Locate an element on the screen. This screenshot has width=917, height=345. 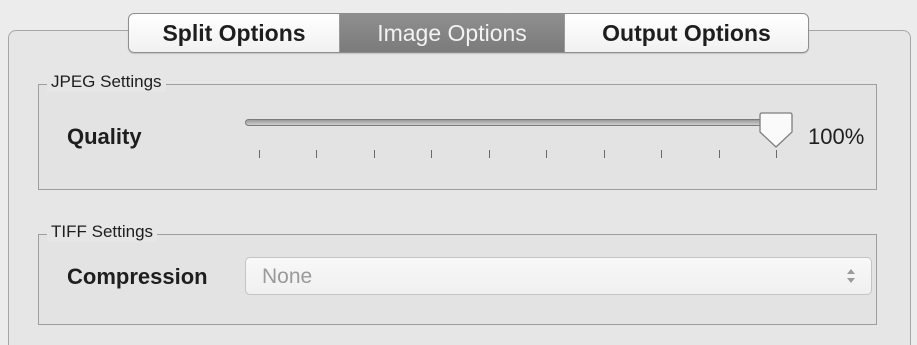
compression-value: None is located at coordinates (287, 276).